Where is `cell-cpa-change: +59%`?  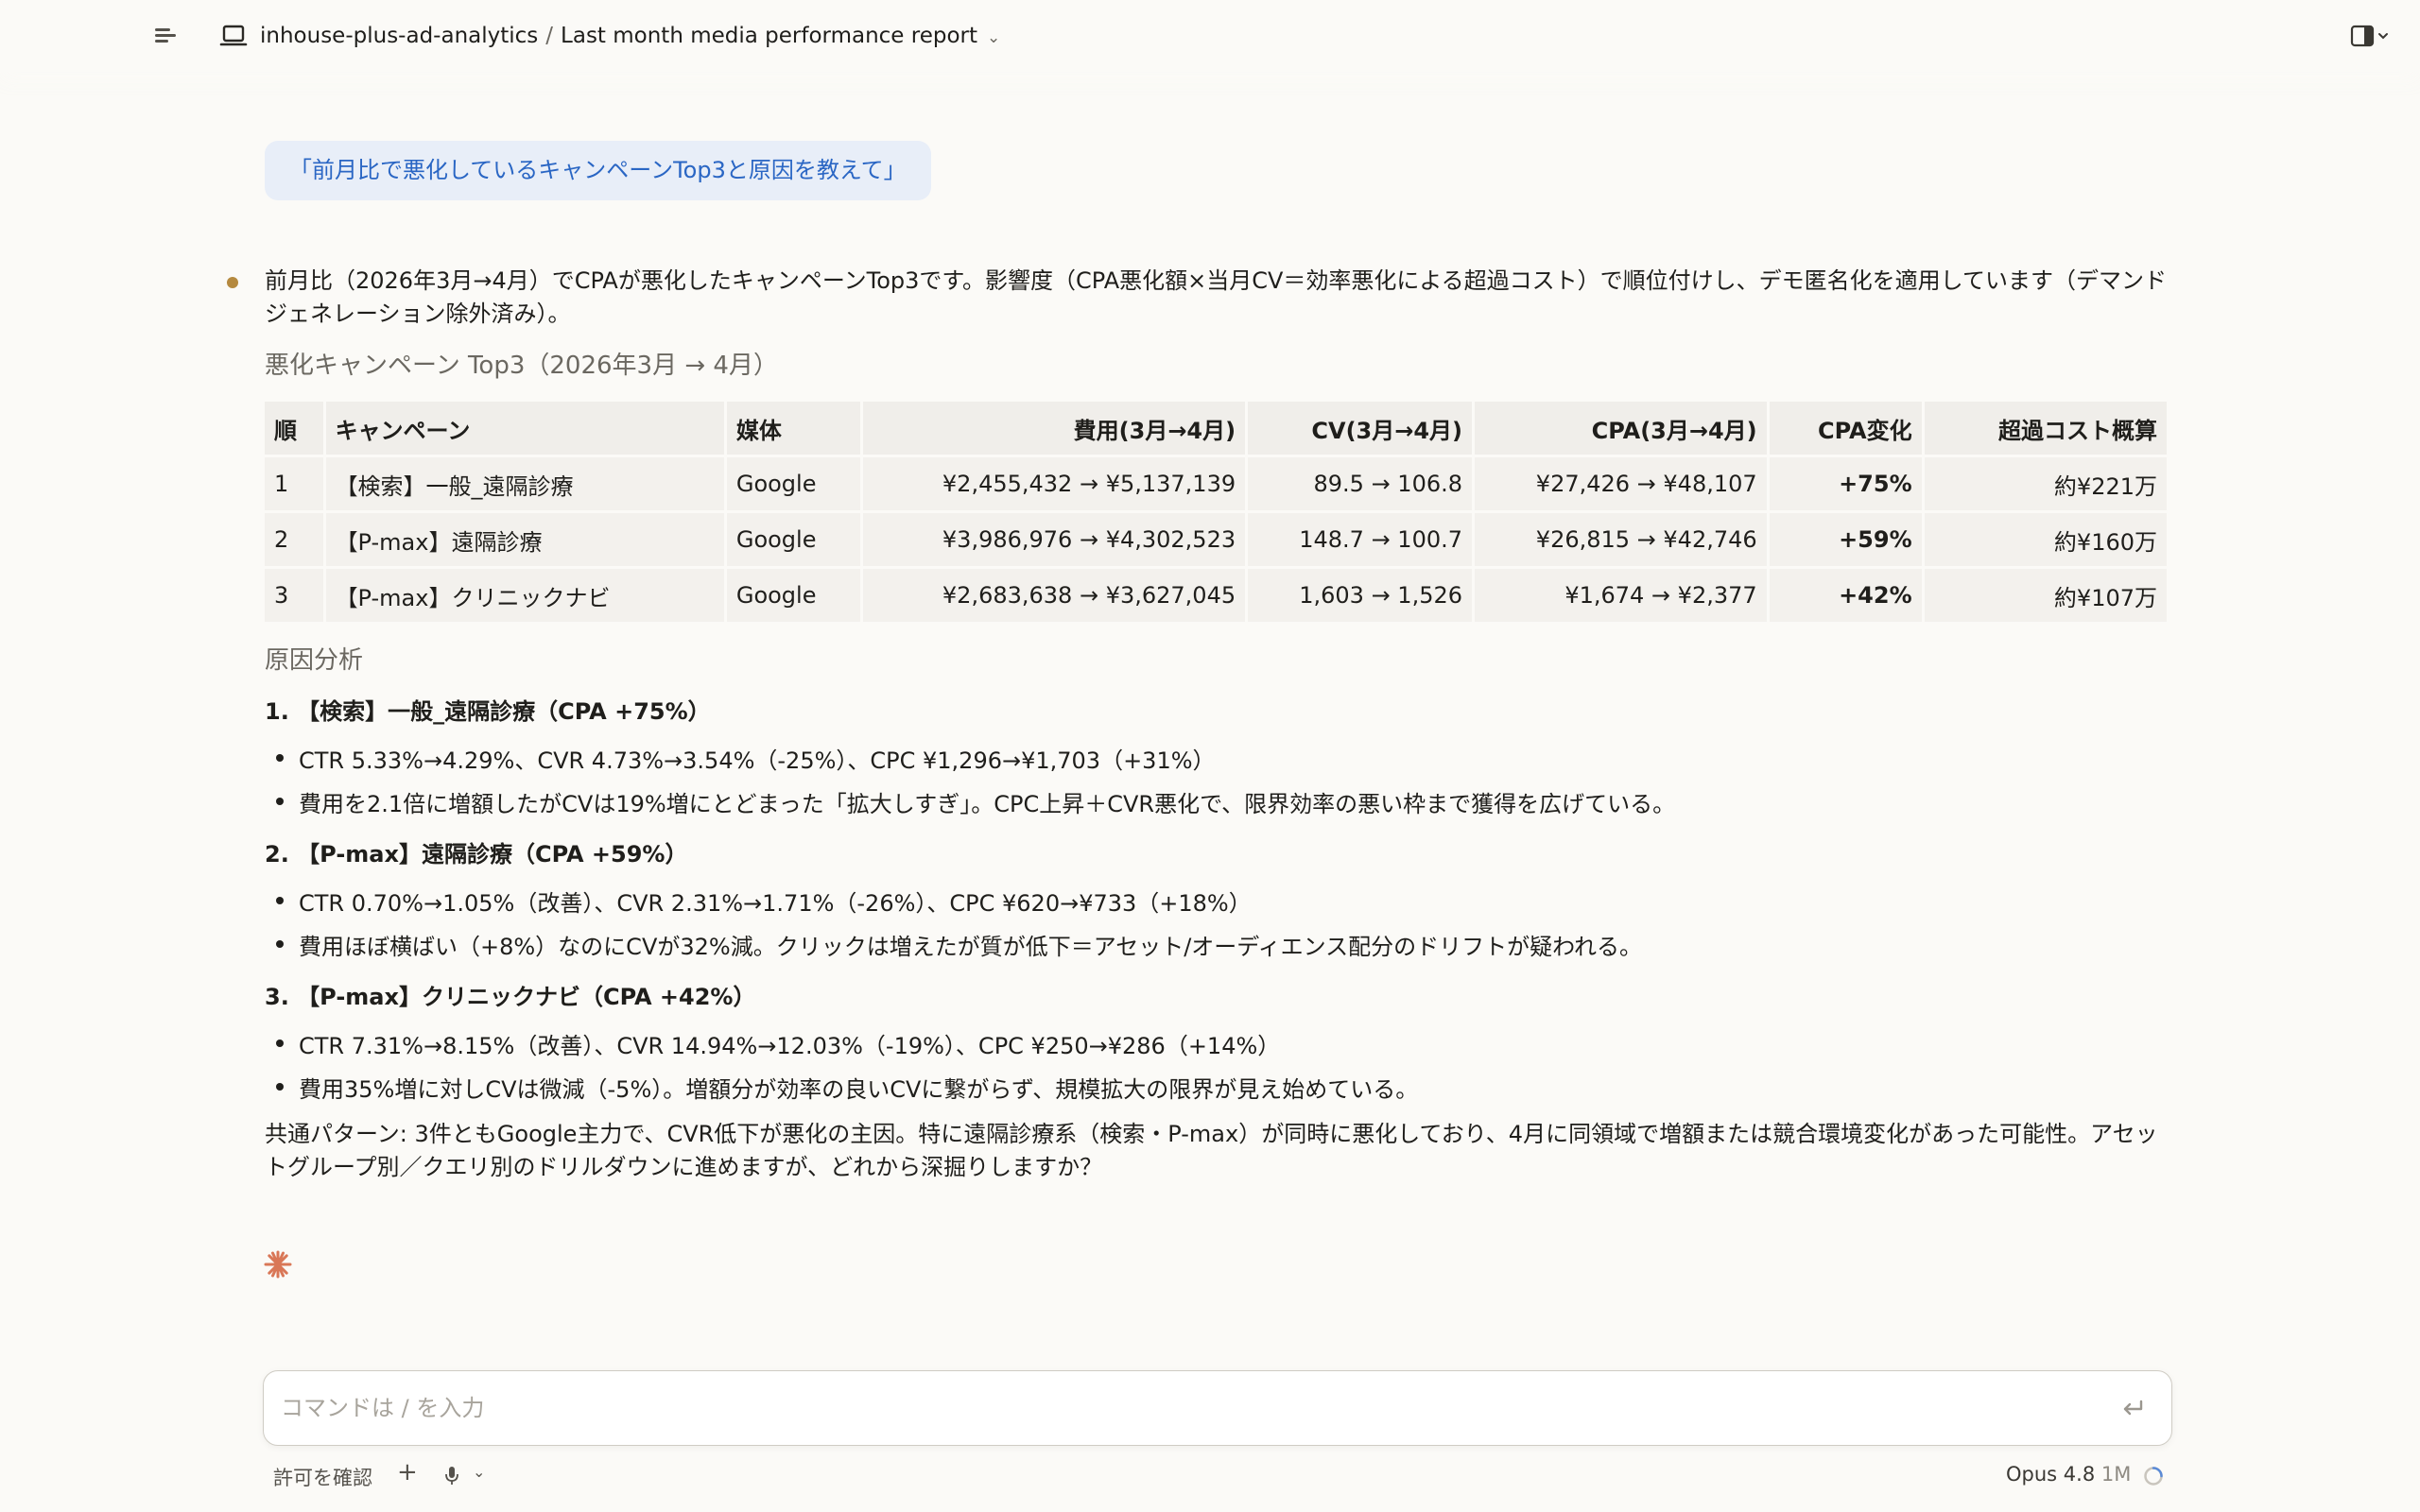 cell-cpa-change: +59% is located at coordinates (1845, 539).